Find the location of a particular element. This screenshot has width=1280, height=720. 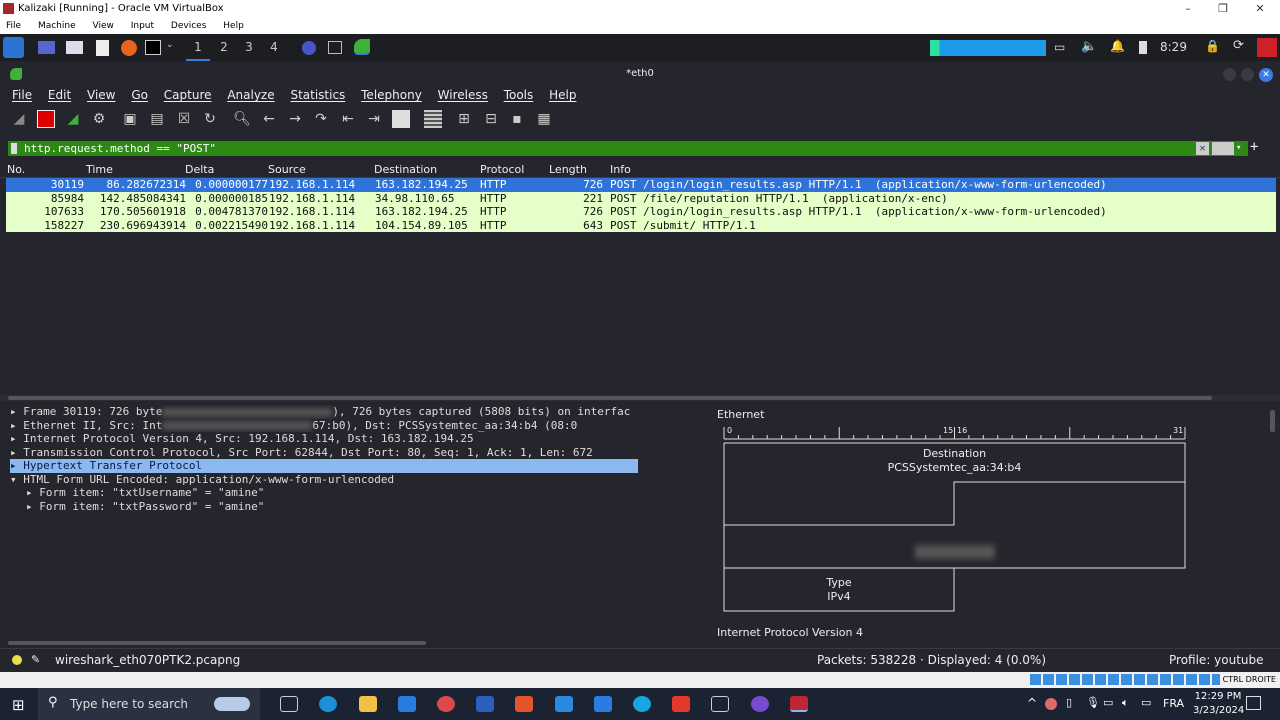

edge-icon is located at coordinates (328, 704).